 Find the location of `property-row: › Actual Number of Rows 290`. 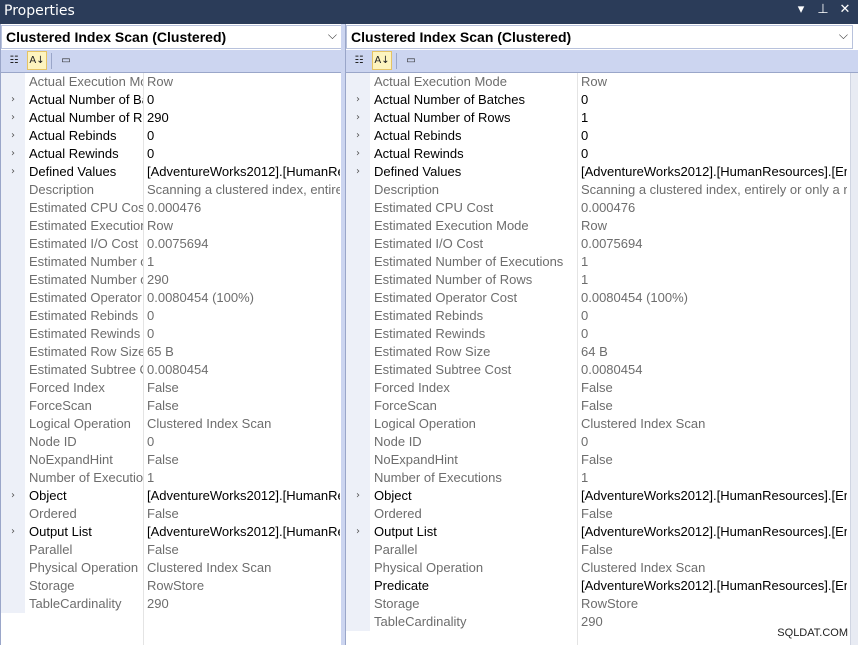

property-row: › Actual Number of Rows 290 is located at coordinates (171, 118).